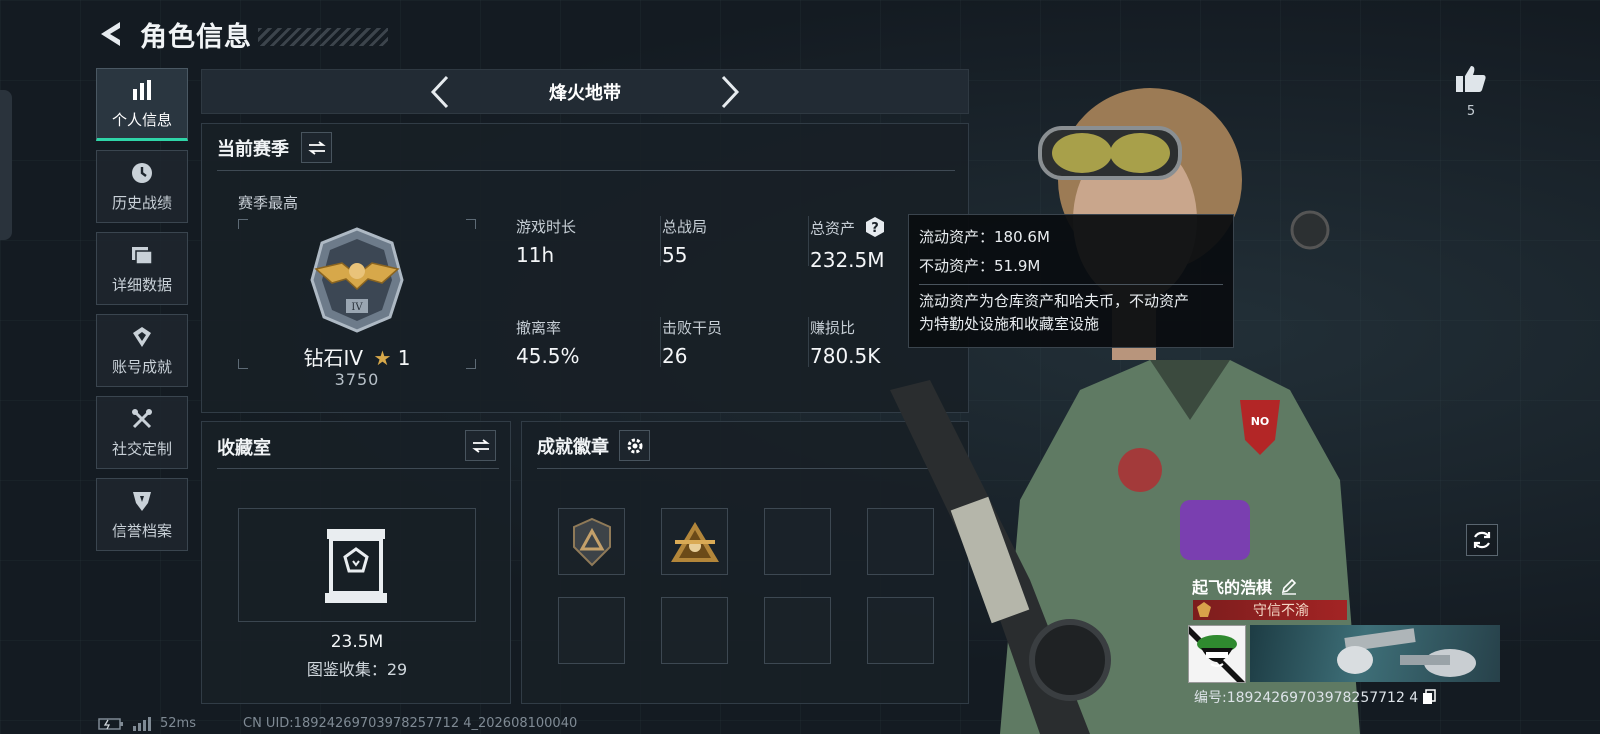 The height and width of the screenshot is (734, 1600). Describe the element at coordinates (1306, 698) in the screenshot. I see `player-id: 编号:18924269703978257712 4` at that location.